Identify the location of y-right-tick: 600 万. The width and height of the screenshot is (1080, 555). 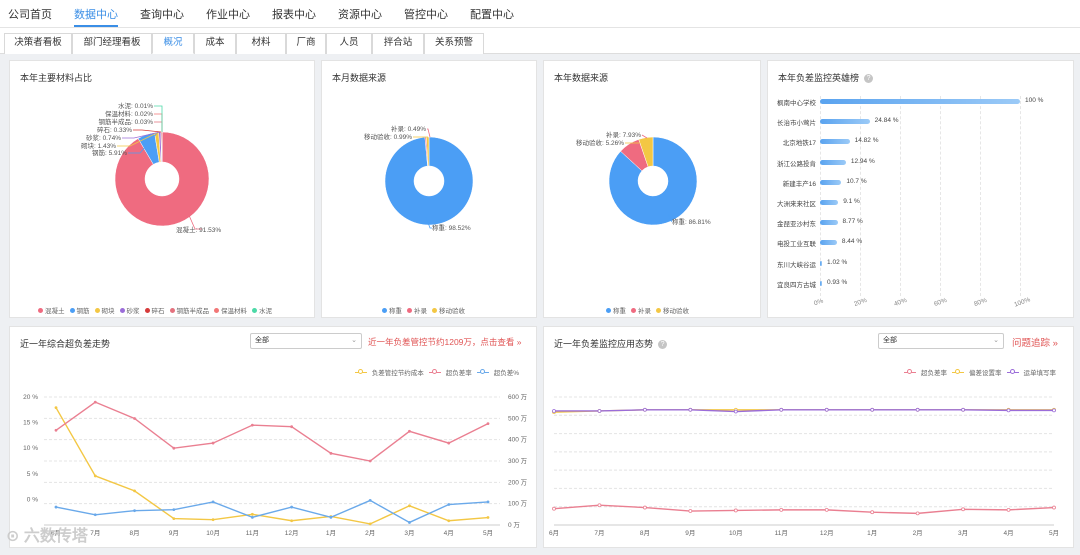
(518, 397).